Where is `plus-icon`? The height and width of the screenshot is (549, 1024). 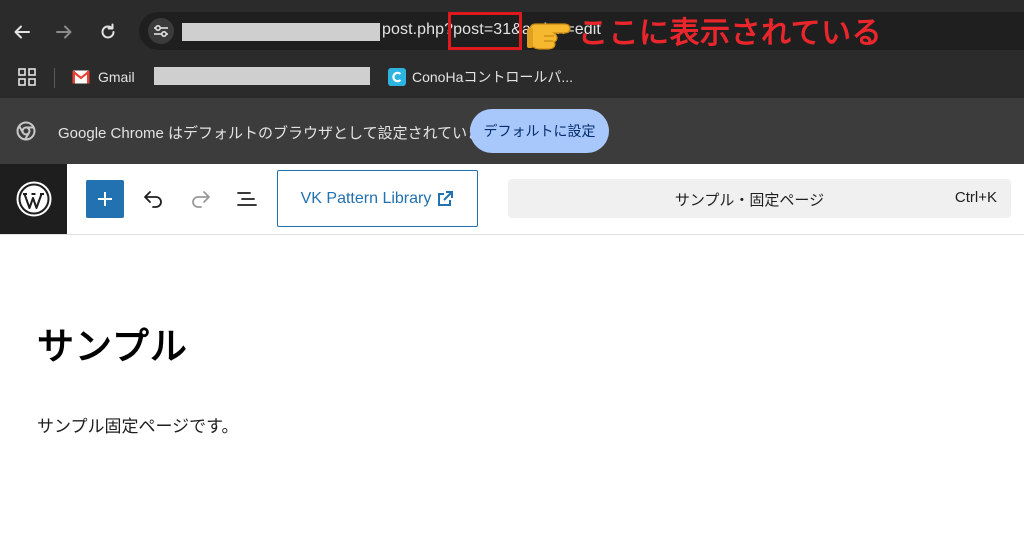
plus-icon is located at coordinates (105, 199).